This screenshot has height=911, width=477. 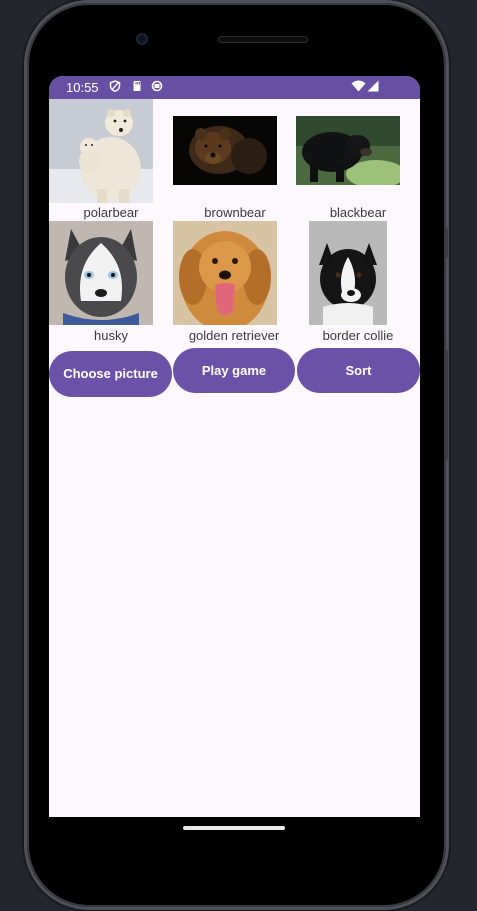 I want to click on blackbear-label: blackbear, so click(x=358, y=212).